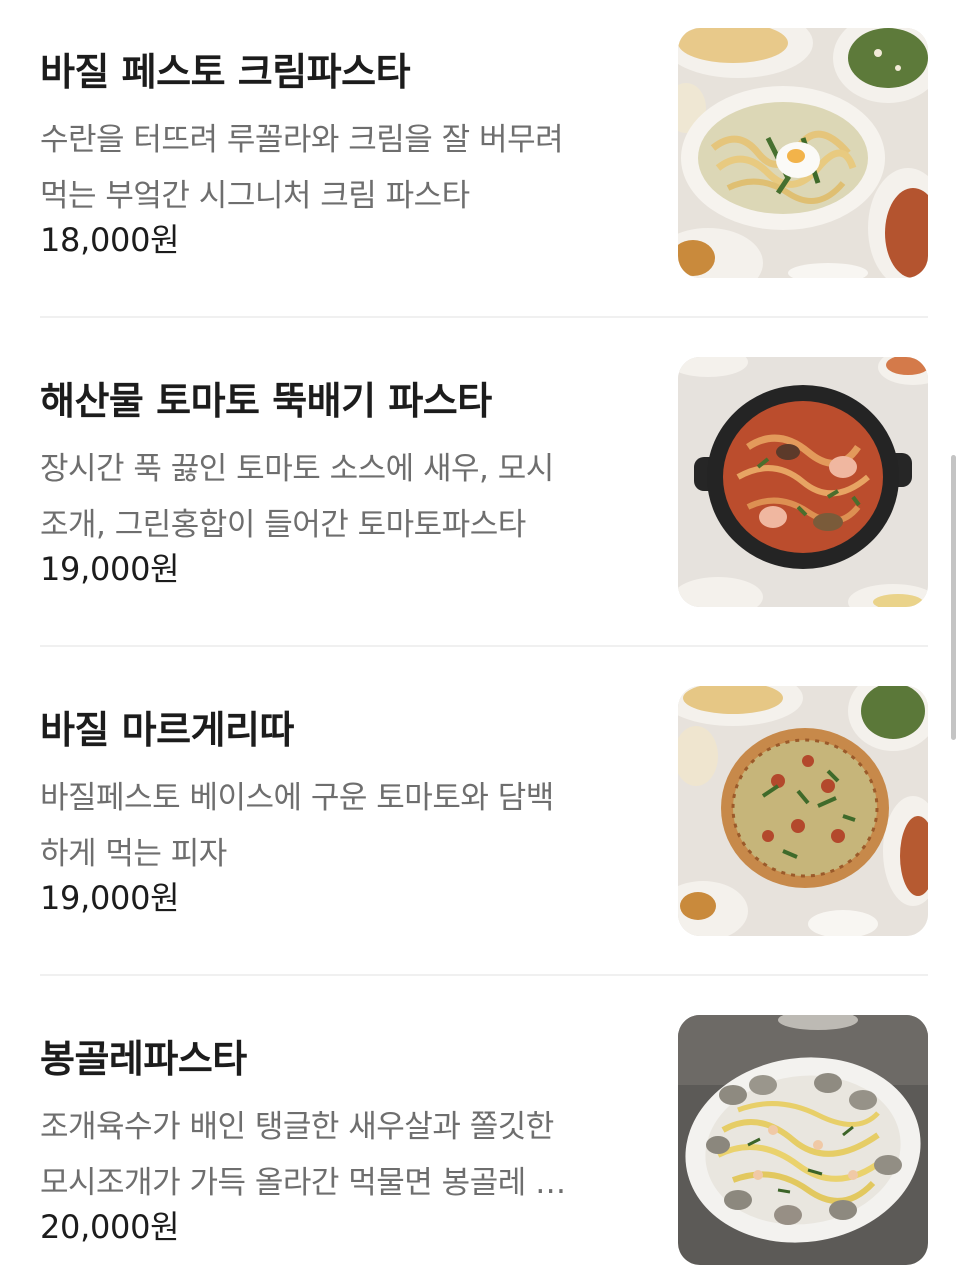 This screenshot has height=1288, width=966. What do you see at coordinates (297, 1127) in the screenshot?
I see `menu-item-description-line: 조개육수가 배인 탱글한 새우살과 쫄깃한` at bounding box center [297, 1127].